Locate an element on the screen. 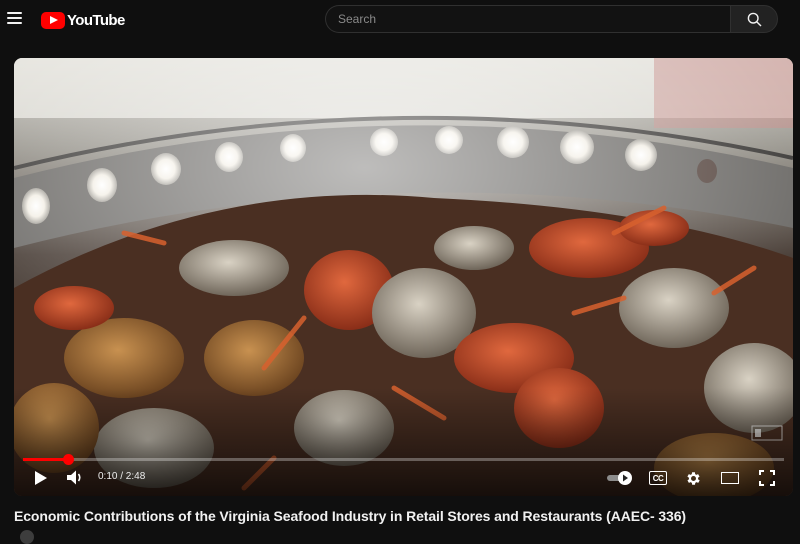 The image size is (800, 544). logo-text: YouTube is located at coordinates (96, 20).